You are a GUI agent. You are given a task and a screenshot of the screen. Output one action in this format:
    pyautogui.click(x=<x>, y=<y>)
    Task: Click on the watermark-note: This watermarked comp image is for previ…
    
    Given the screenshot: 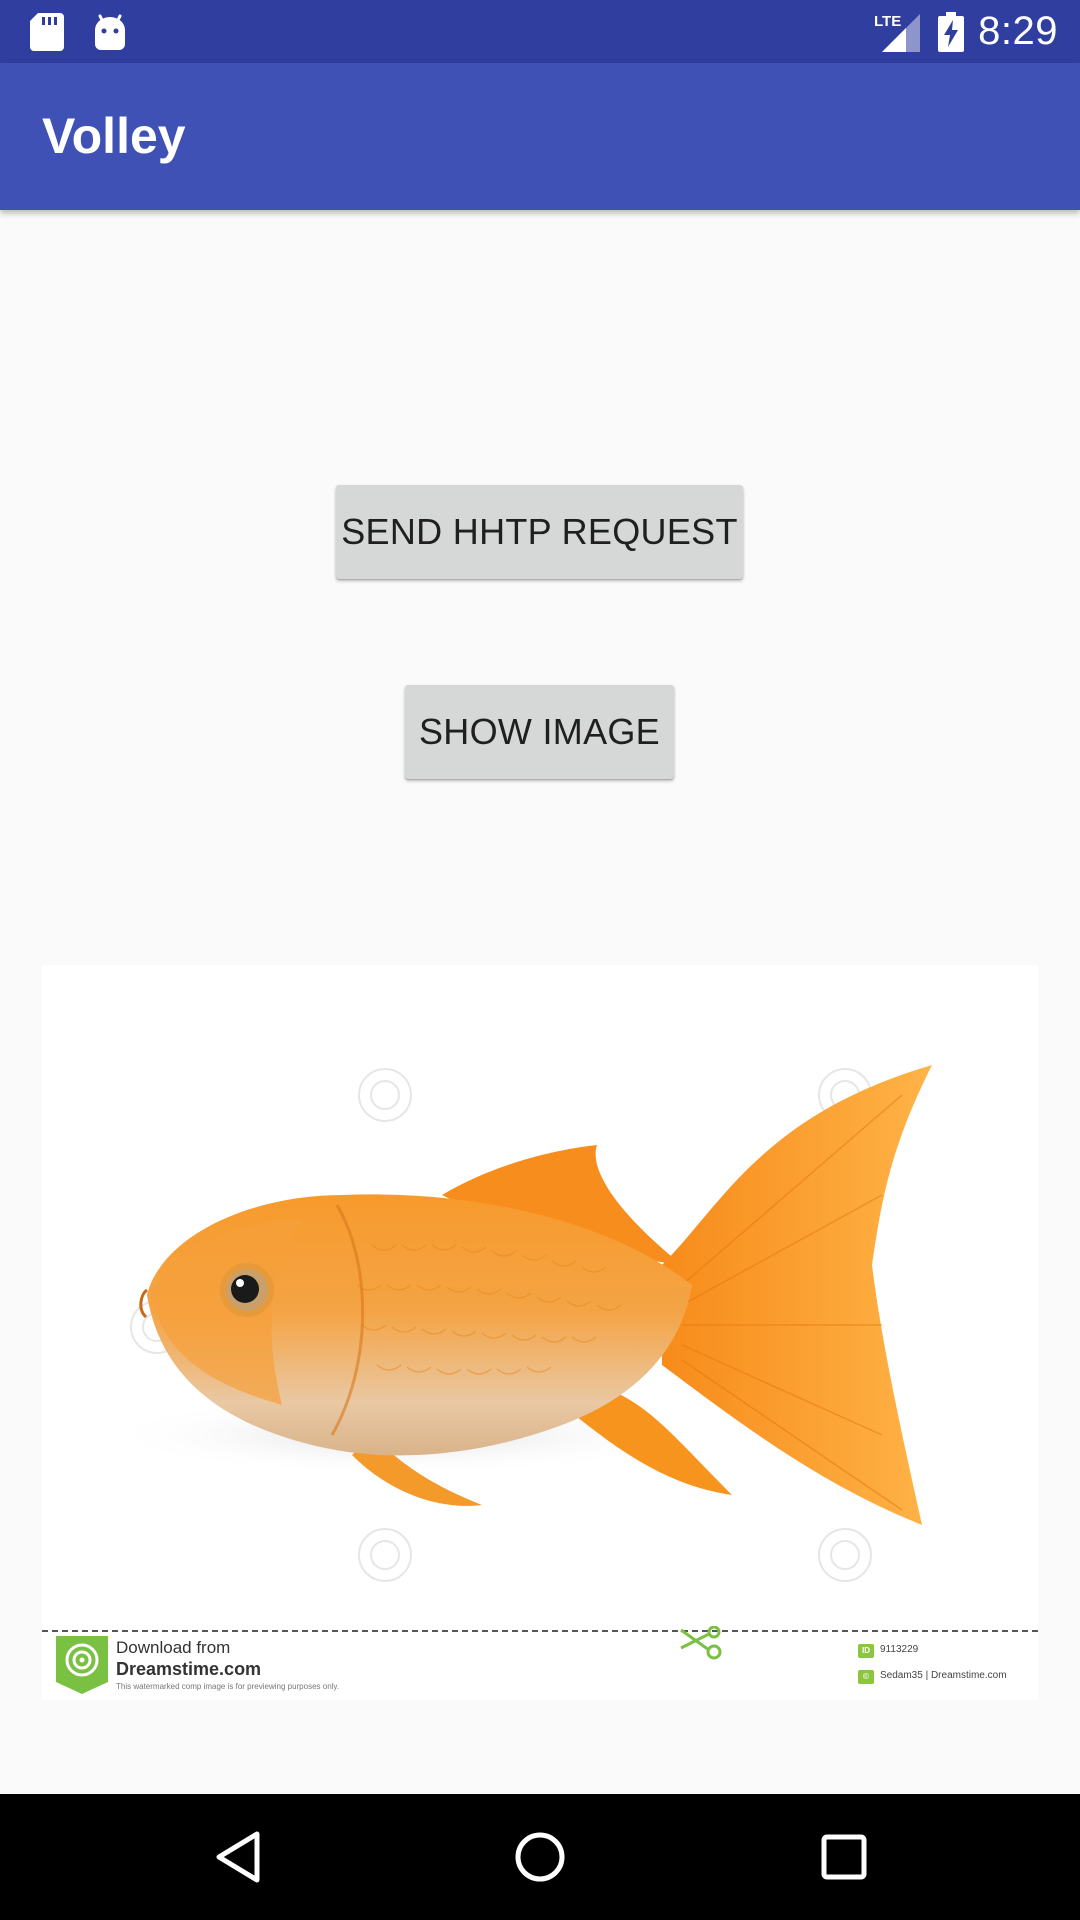 What is the action you would take?
    pyautogui.click(x=228, y=1686)
    